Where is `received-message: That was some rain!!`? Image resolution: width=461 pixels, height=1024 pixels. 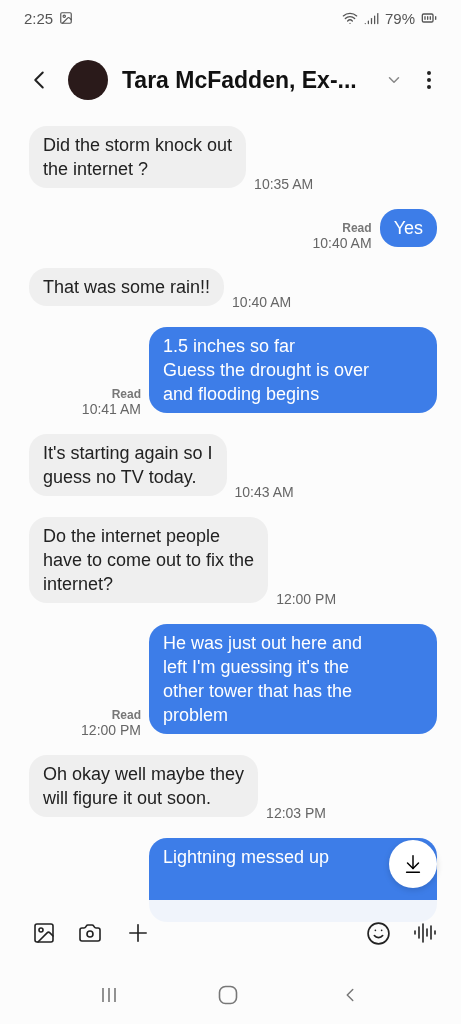 received-message: That was some rain!! is located at coordinates (127, 287).